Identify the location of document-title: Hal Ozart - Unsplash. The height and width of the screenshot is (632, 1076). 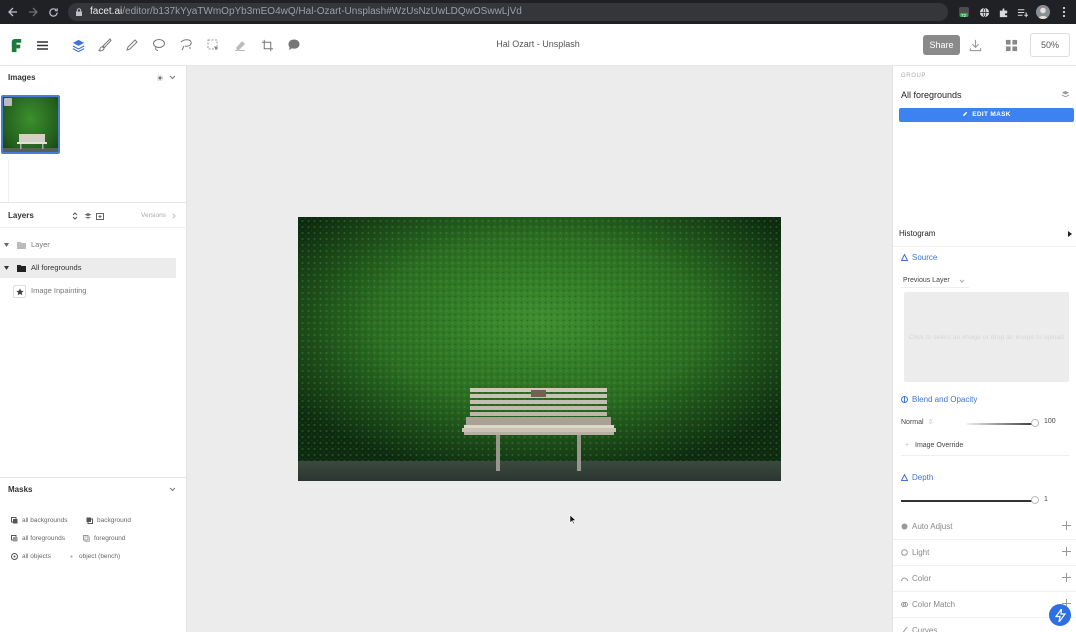
(538, 44).